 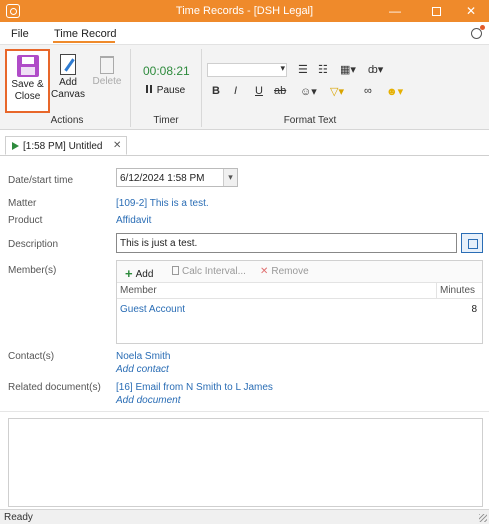 What do you see at coordinates (129, 273) in the screenshot?
I see `plus-icon: +` at bounding box center [129, 273].